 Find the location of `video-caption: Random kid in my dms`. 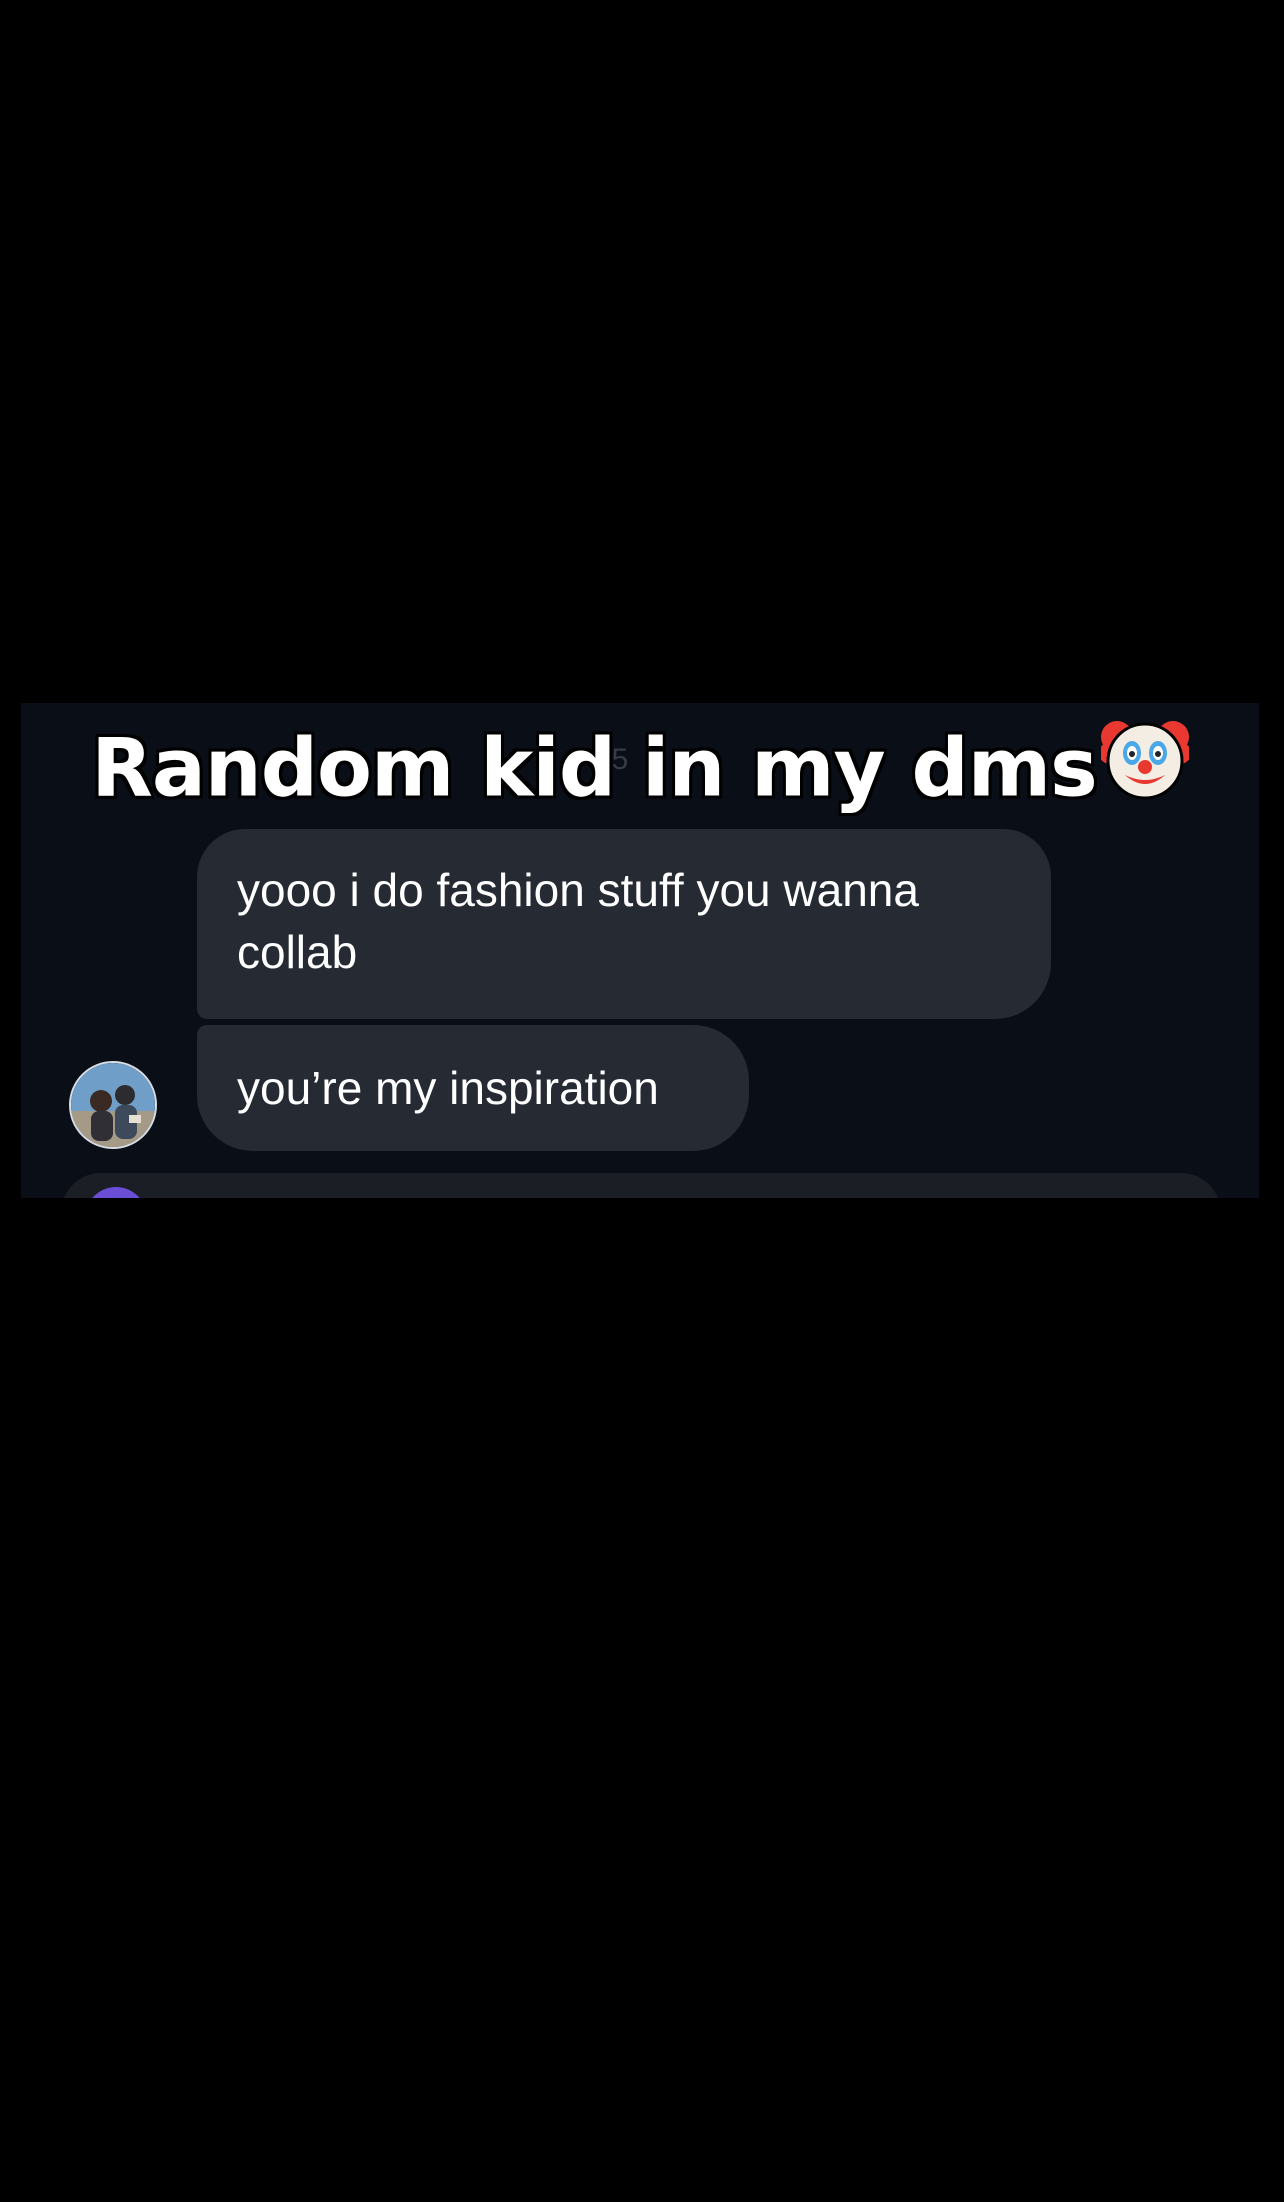

video-caption: Random kid in my dms is located at coordinates (640, 773).